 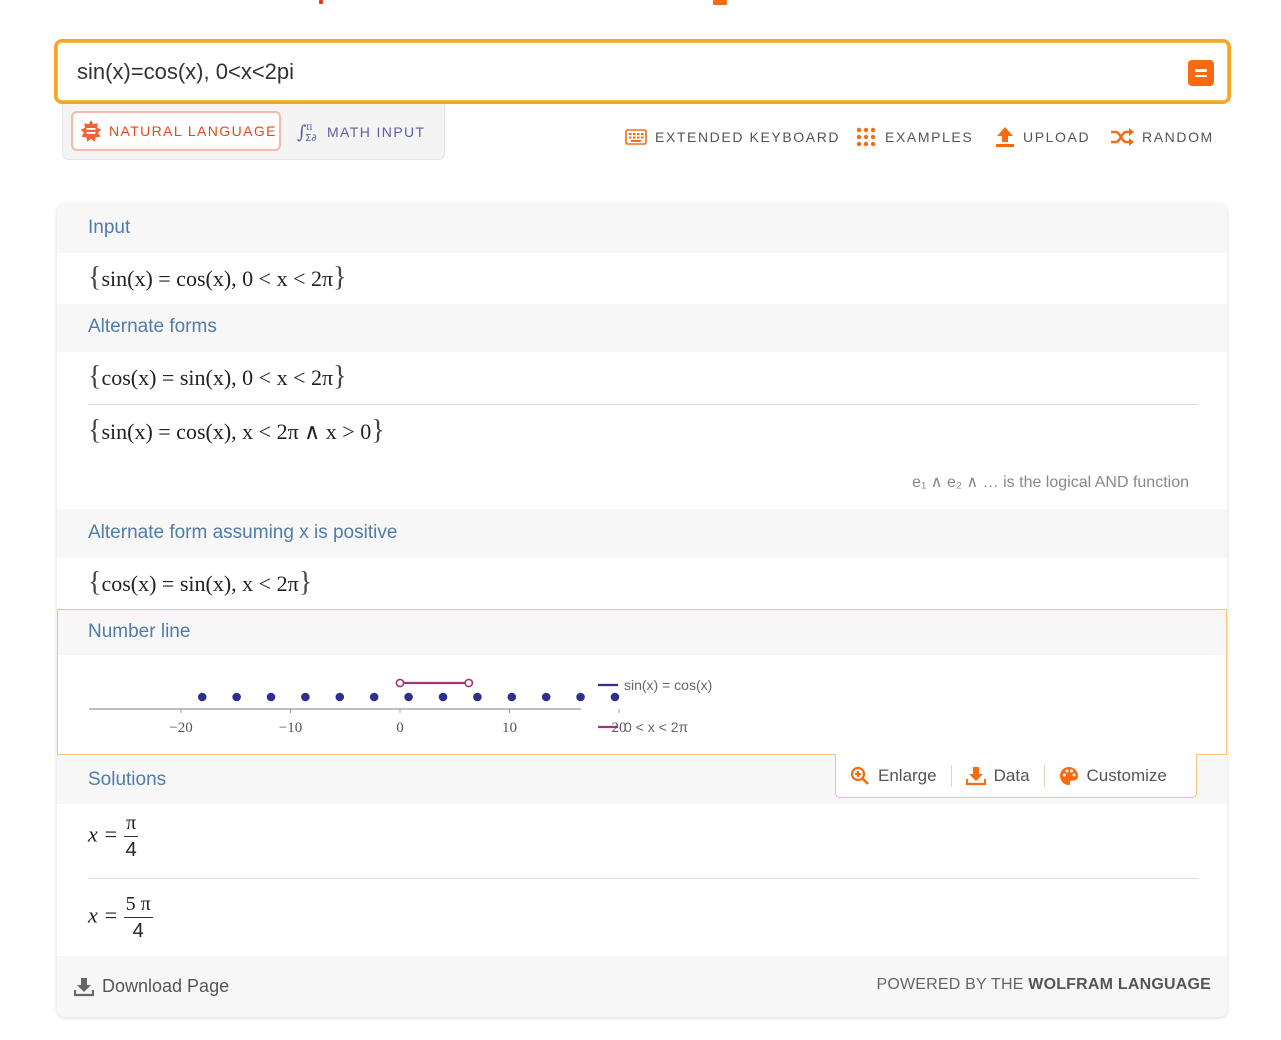 What do you see at coordinates (400, 728) in the screenshot?
I see `tick-label: 0` at bounding box center [400, 728].